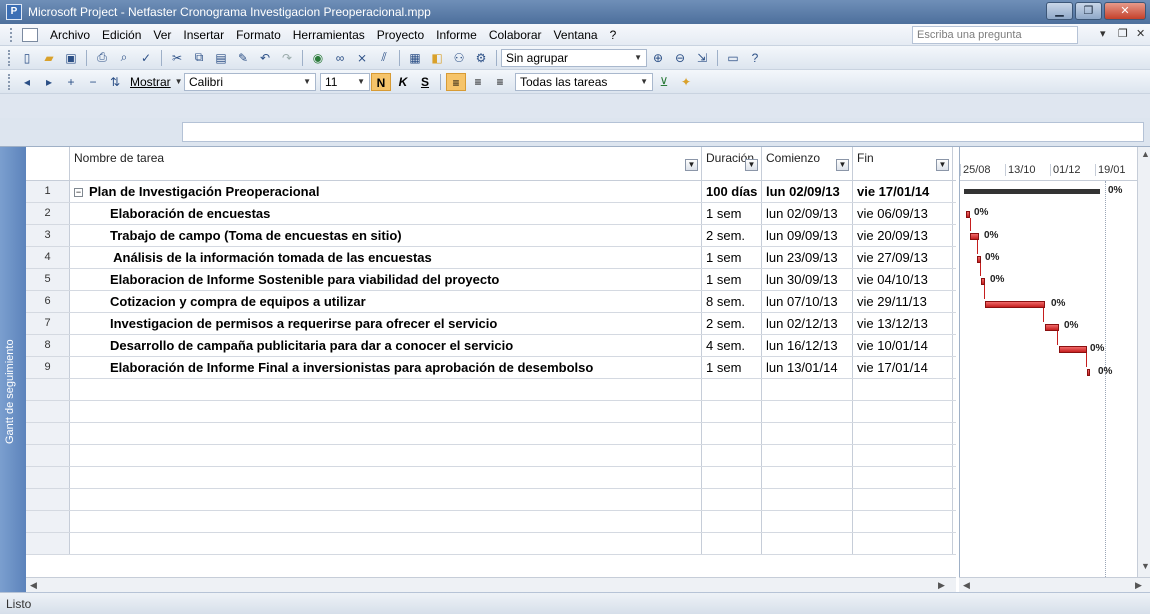 This screenshot has width=1150, height=614. What do you see at coordinates (362, 58) in the screenshot?
I see `unlink-tasks-icon: ⨯` at bounding box center [362, 58].